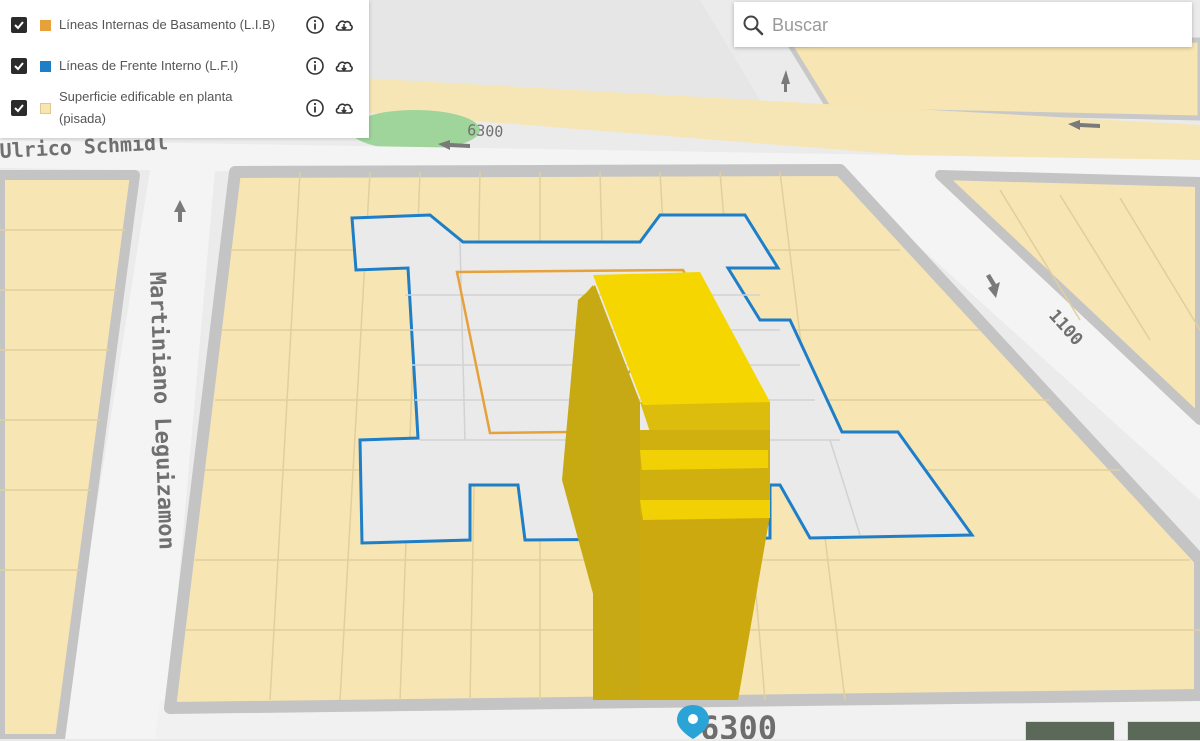 This screenshot has width=1200, height=741. What do you see at coordinates (738, 724) in the screenshot?
I see `address-number-6300-bottom: 6300` at bounding box center [738, 724].